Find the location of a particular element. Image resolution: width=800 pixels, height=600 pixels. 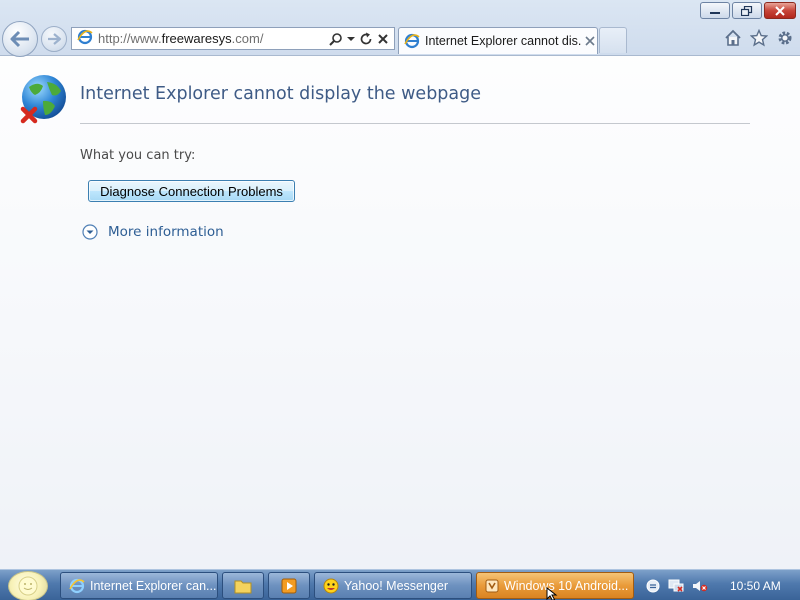

stop-icon is located at coordinates (383, 39).